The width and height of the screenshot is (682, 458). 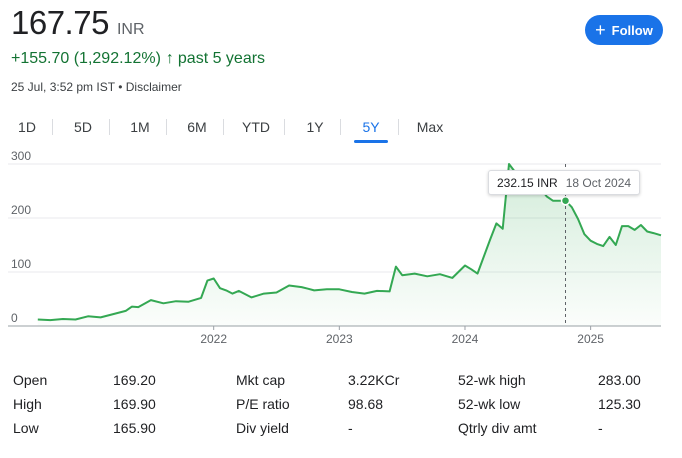 I want to click on stat-value: 283.00, so click(x=619, y=380).